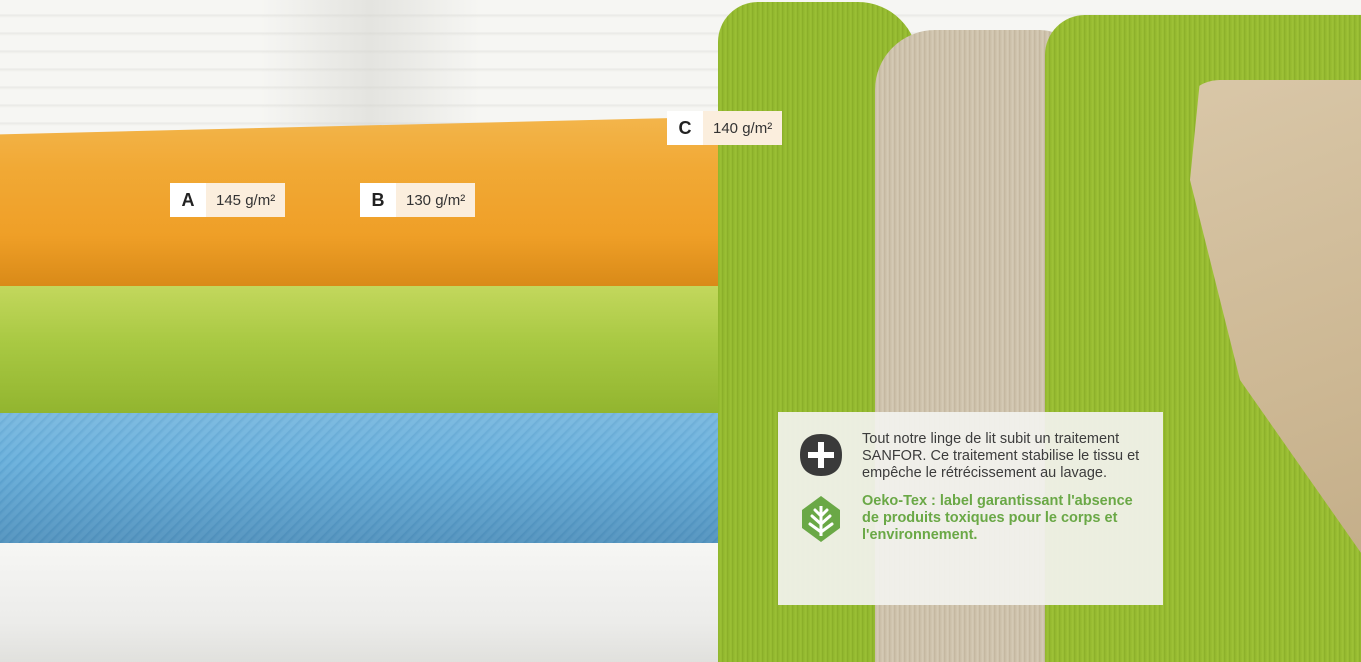 This screenshot has width=1361, height=662. I want to click on blinds-shadow, so click(370, 70).